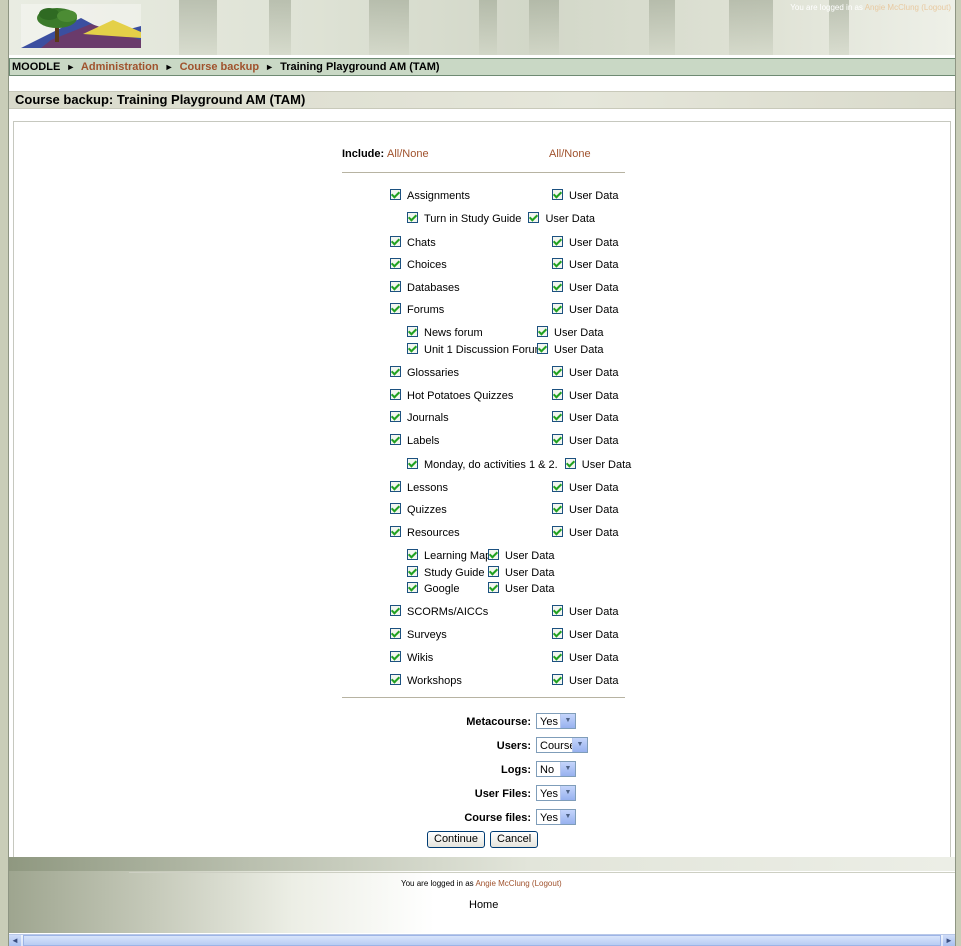 This screenshot has height=946, width=961. I want to click on users-select: Course ▼, so click(562, 745).